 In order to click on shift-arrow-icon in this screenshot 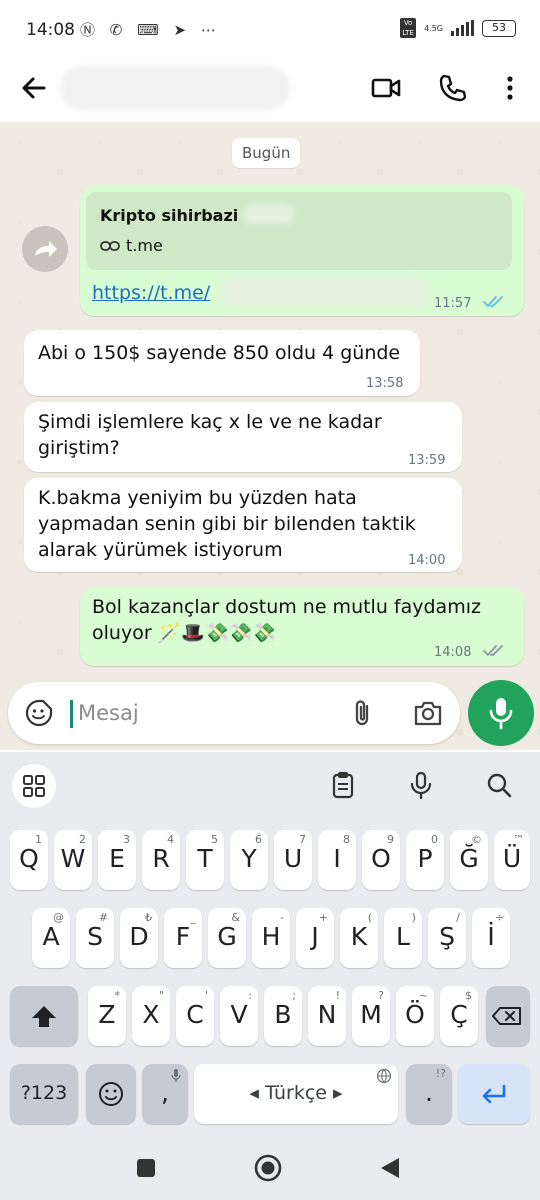, I will do `click(44, 1016)`.